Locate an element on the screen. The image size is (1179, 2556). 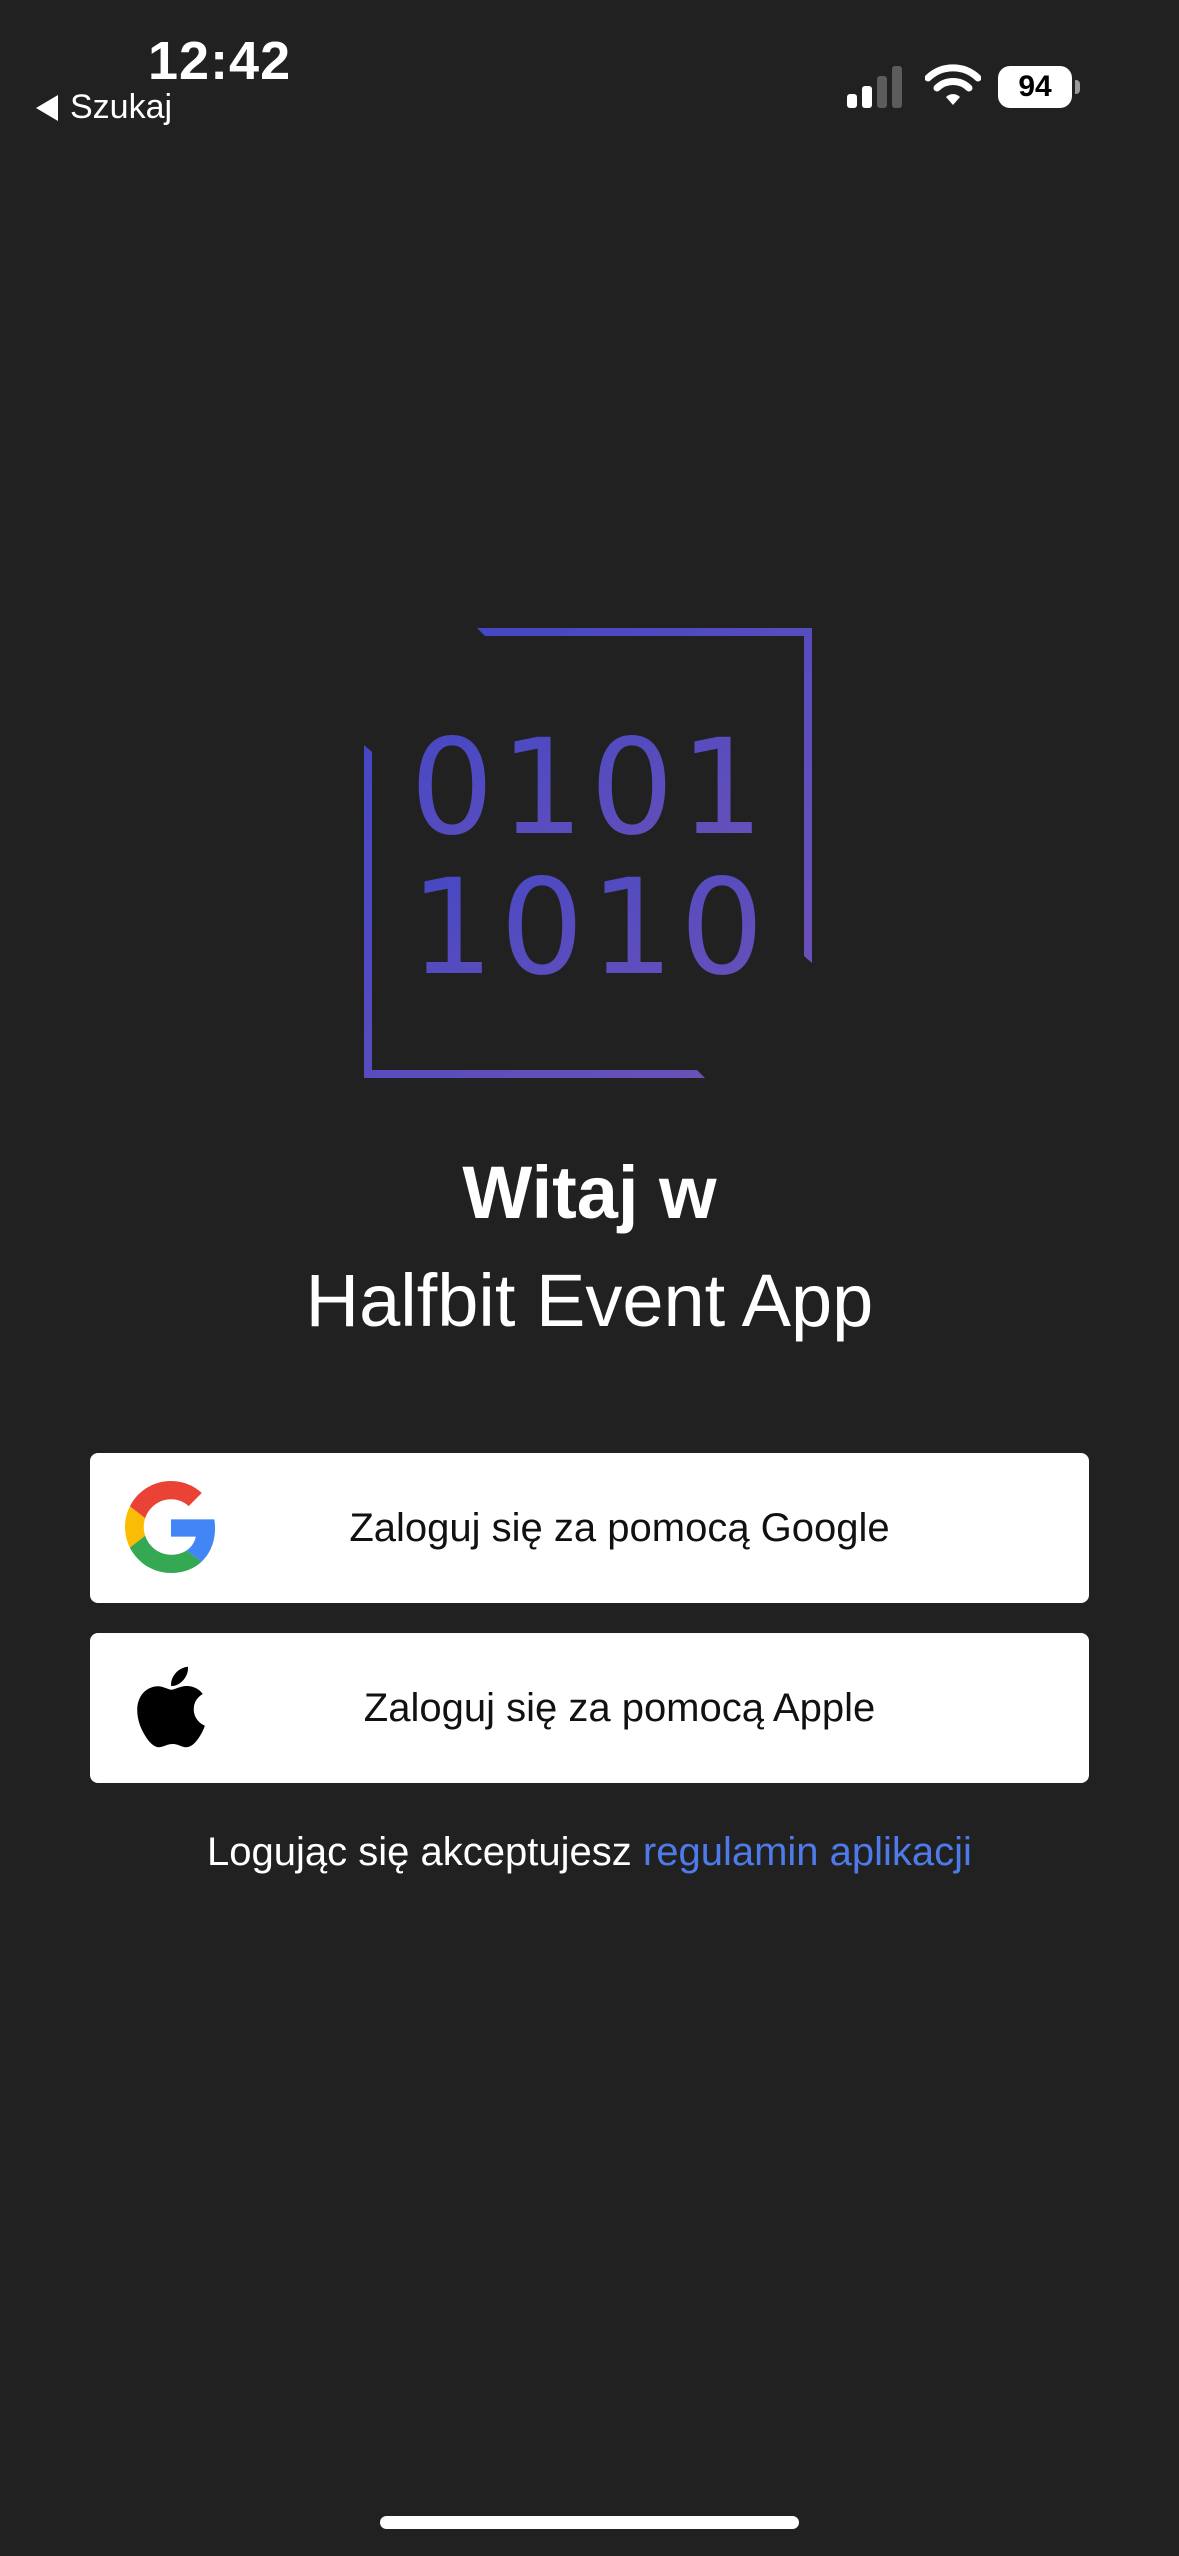
google-login-button: Zaloguj się za pomocą Google is located at coordinates (589, 1528).